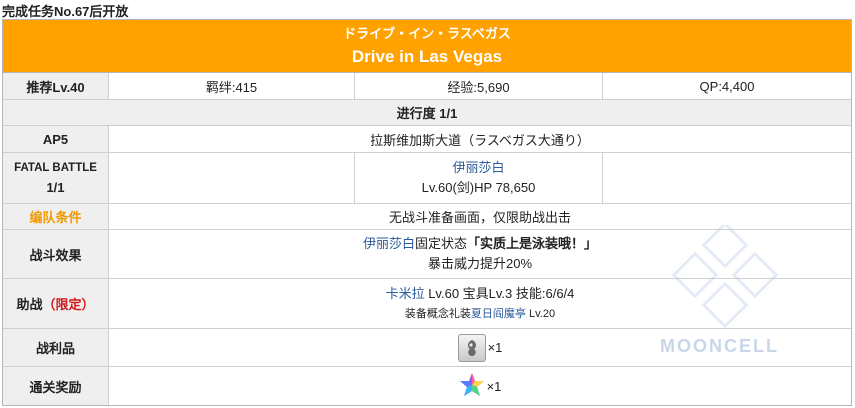 The width and height of the screenshot is (855, 408). I want to click on stats-row: 推荐Lv.40 羁绊:415 经验:5,690 QP:4,400, so click(427, 86).